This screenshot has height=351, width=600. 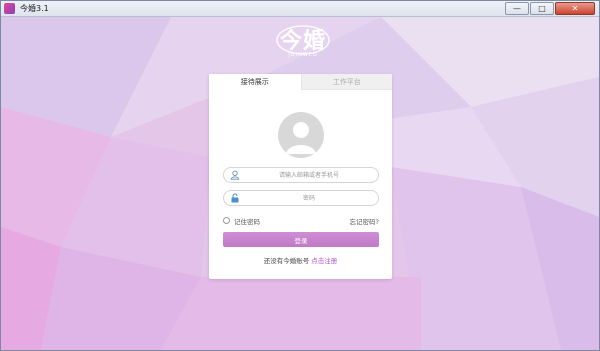 I want to click on avatar-placeholder-icon, so click(x=301, y=135).